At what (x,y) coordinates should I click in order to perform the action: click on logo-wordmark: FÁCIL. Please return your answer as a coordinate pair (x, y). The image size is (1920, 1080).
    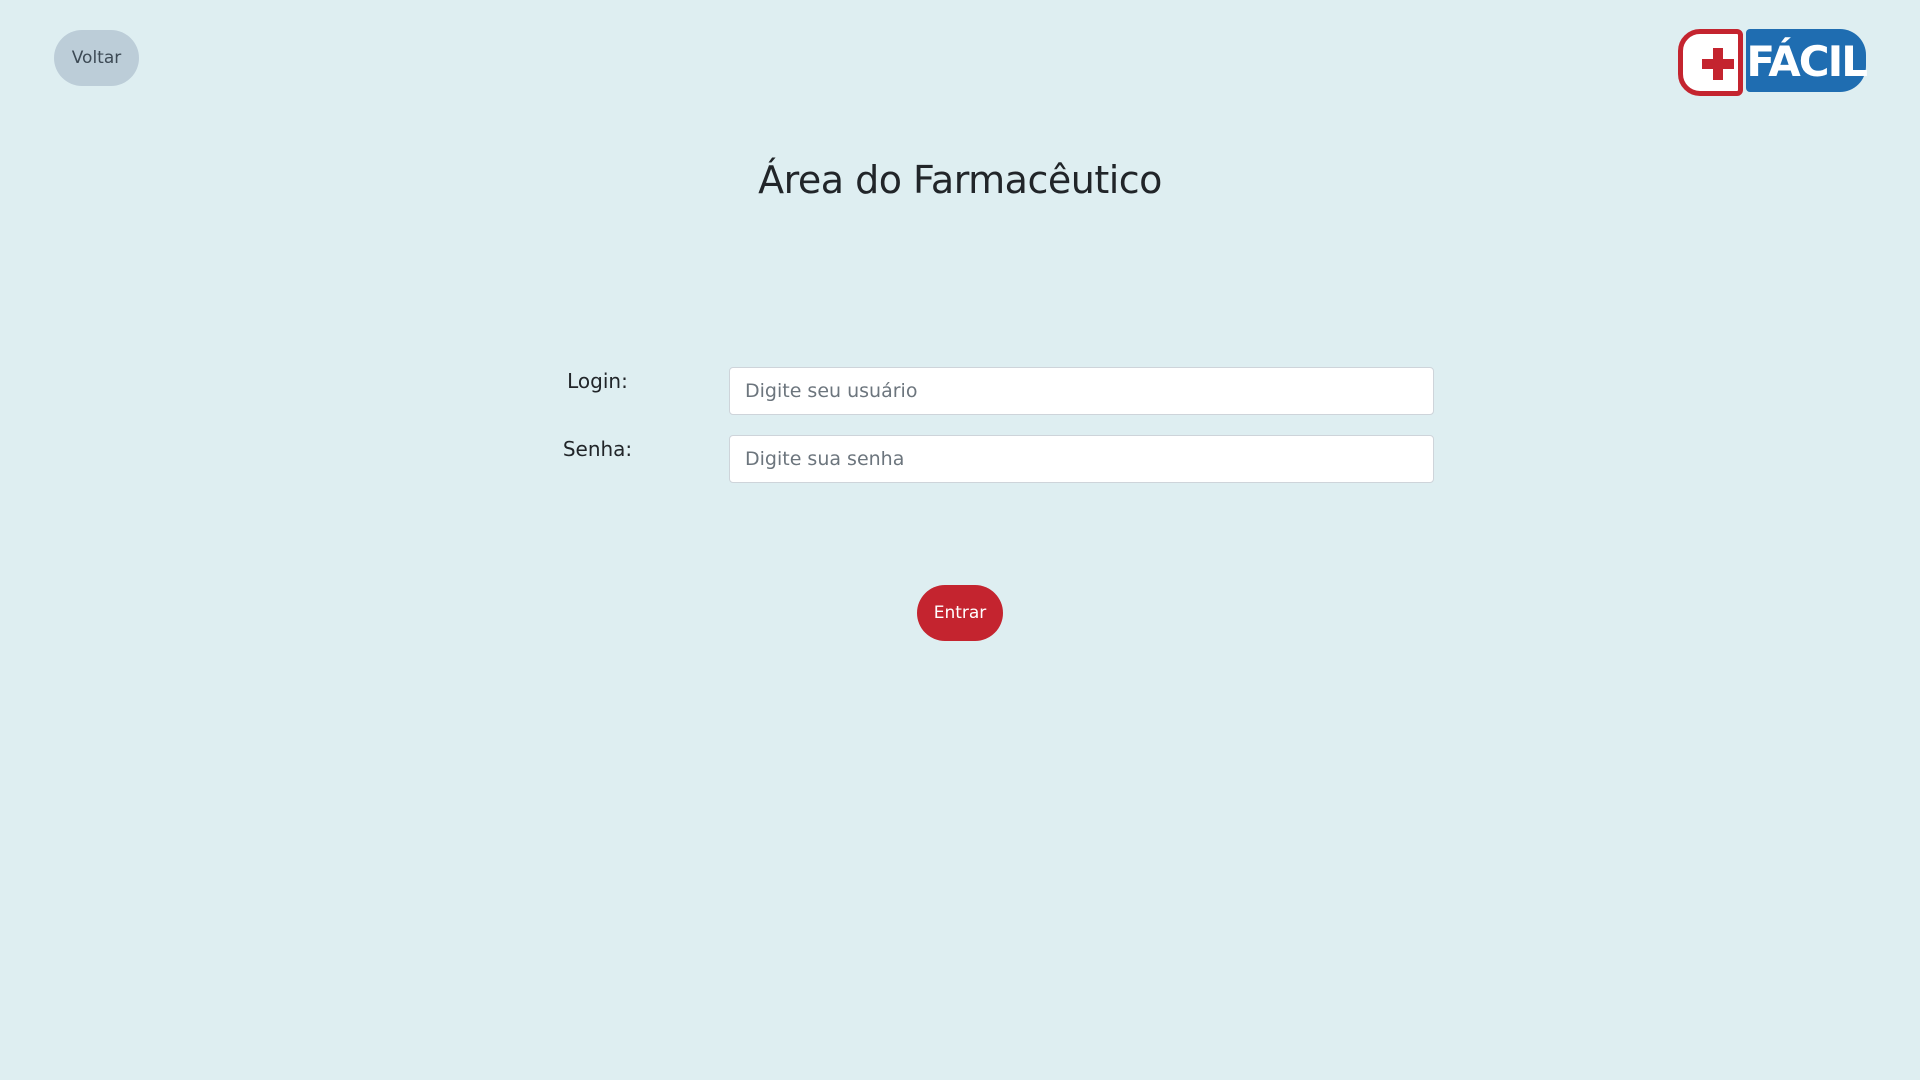
    Looking at the image, I should click on (1807, 60).